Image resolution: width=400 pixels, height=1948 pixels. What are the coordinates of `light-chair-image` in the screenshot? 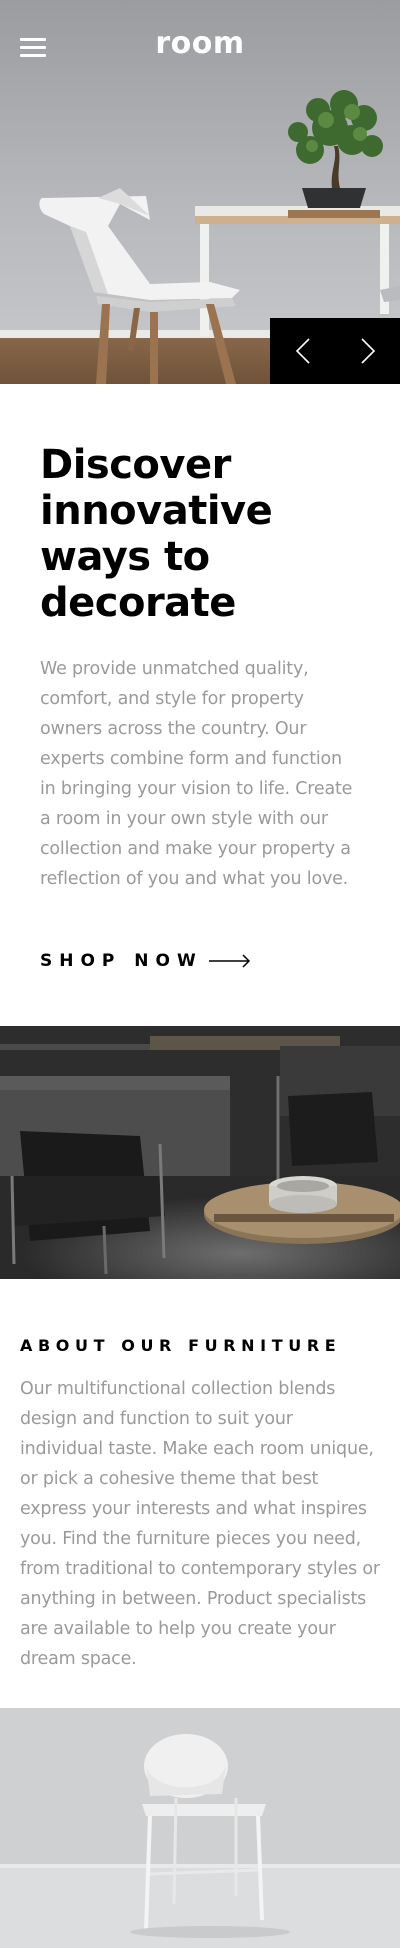 It's located at (200, 1828).